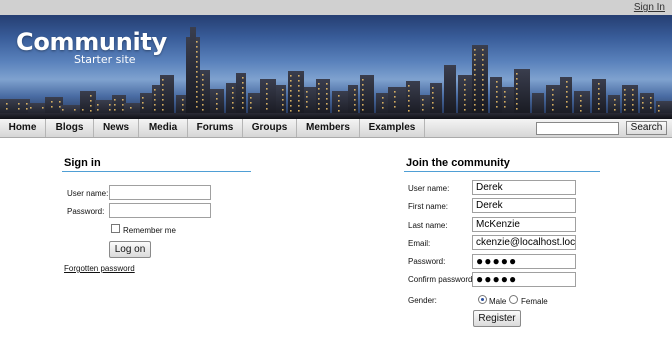 This screenshot has height=361, width=672. What do you see at coordinates (428, 206) in the screenshot?
I see `join-firstname-label: First name:` at bounding box center [428, 206].